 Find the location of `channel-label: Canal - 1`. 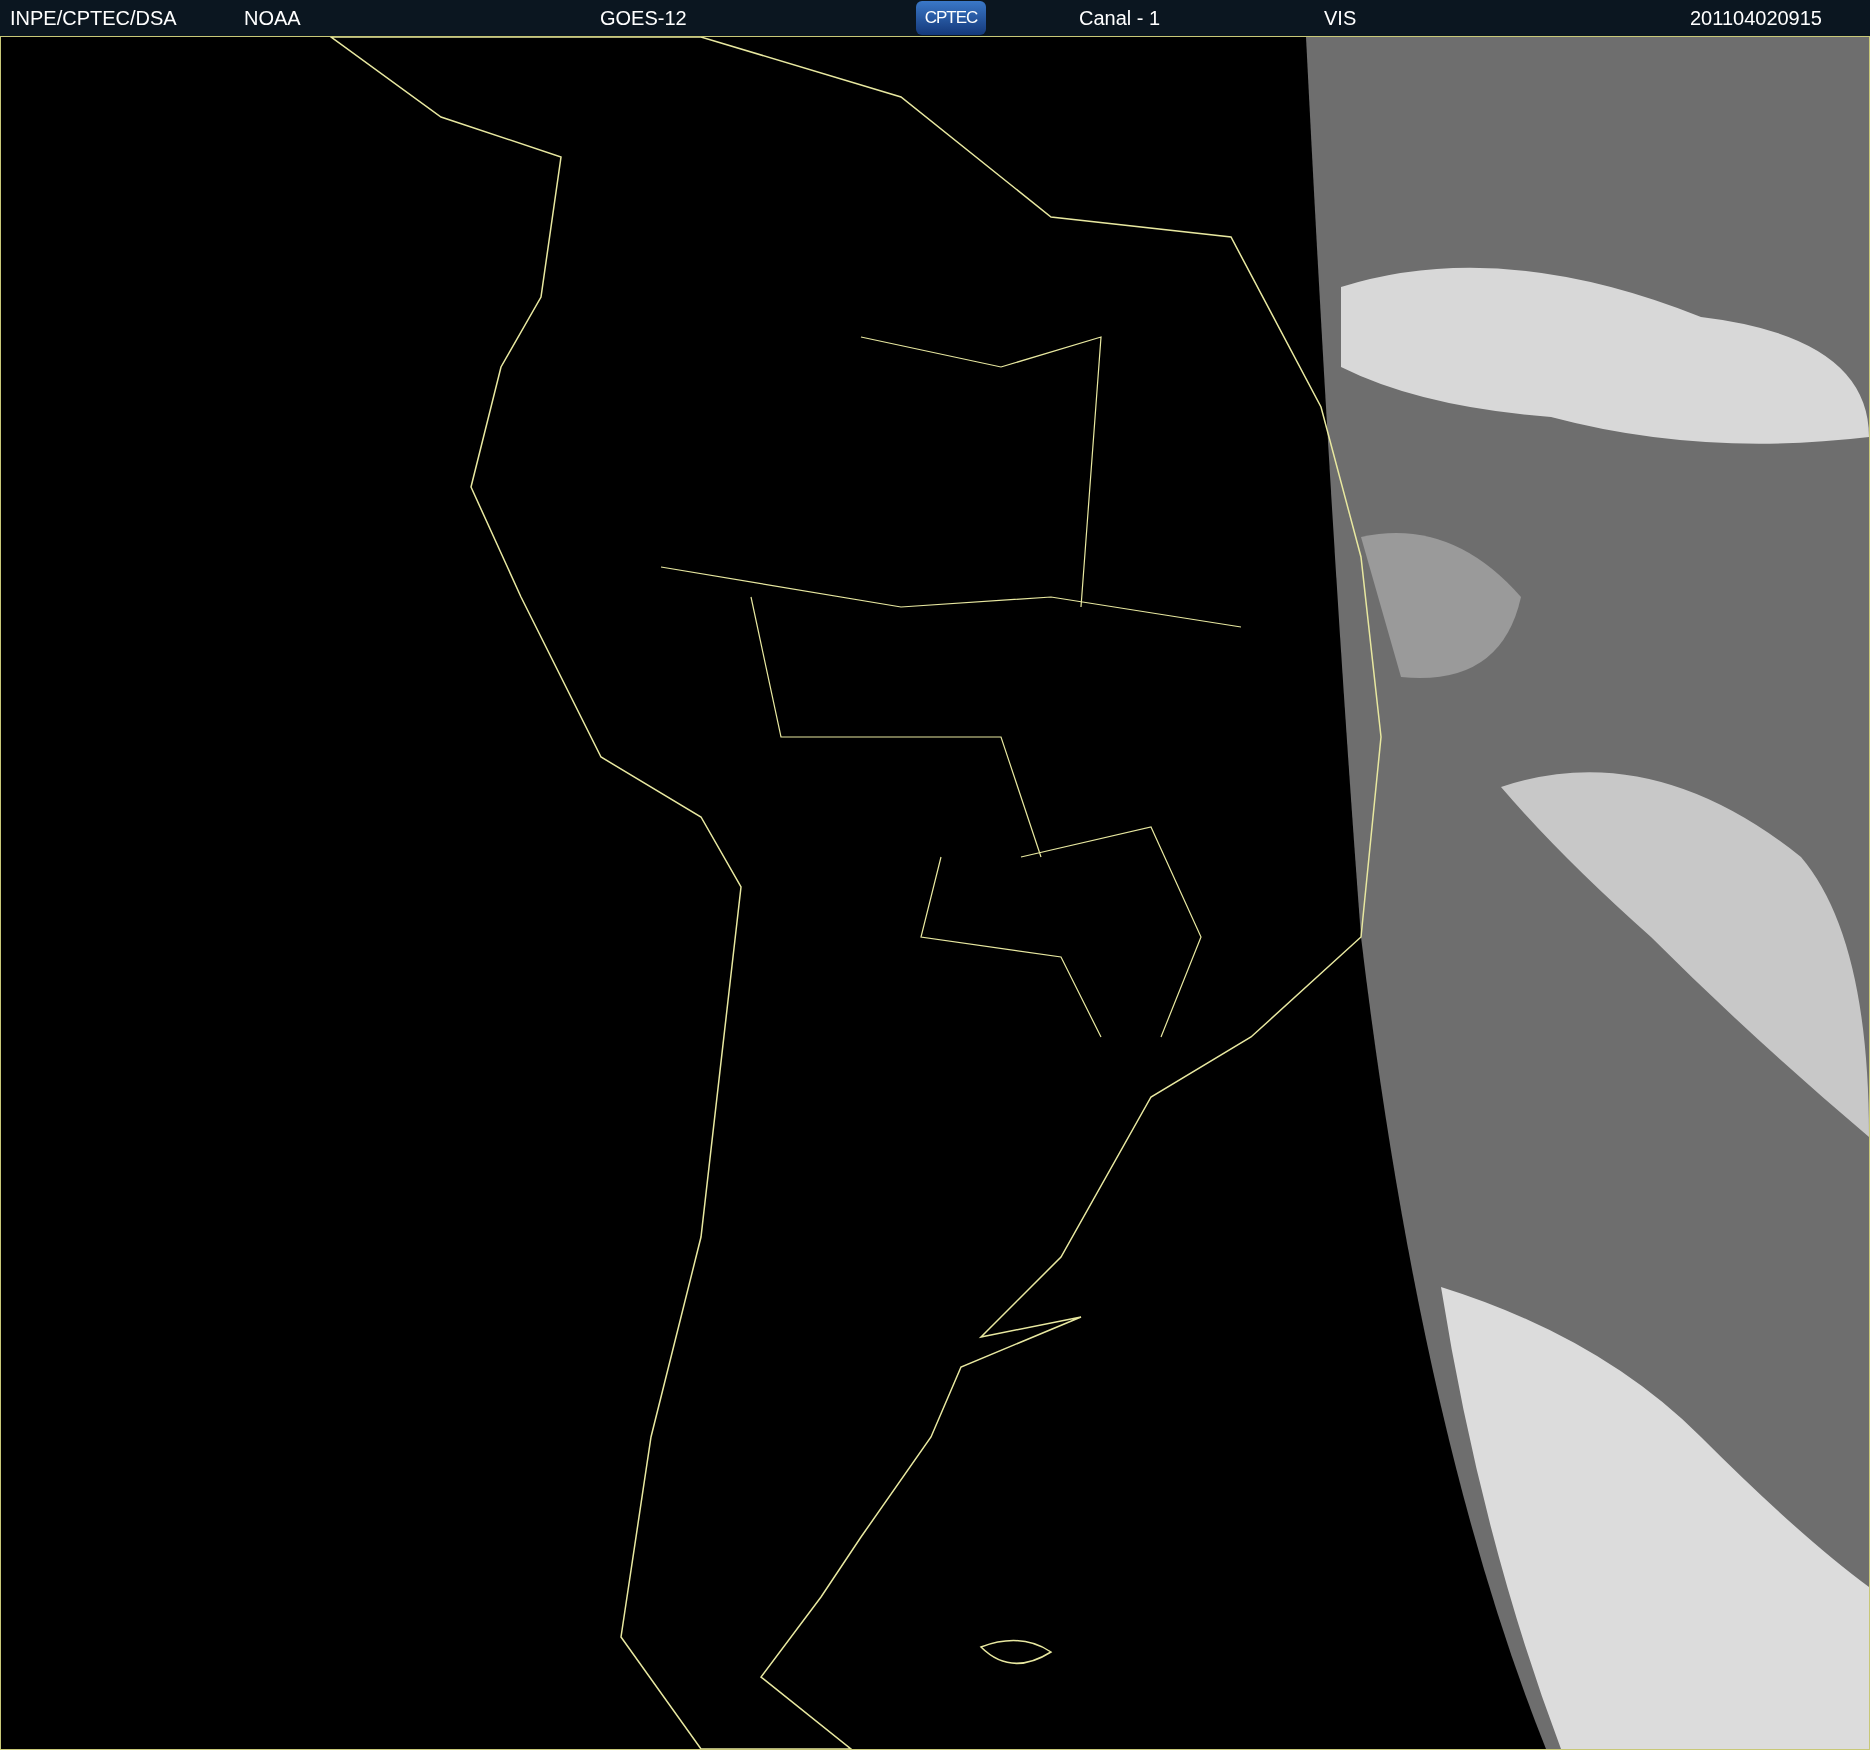

channel-label: Canal - 1 is located at coordinates (1120, 18).